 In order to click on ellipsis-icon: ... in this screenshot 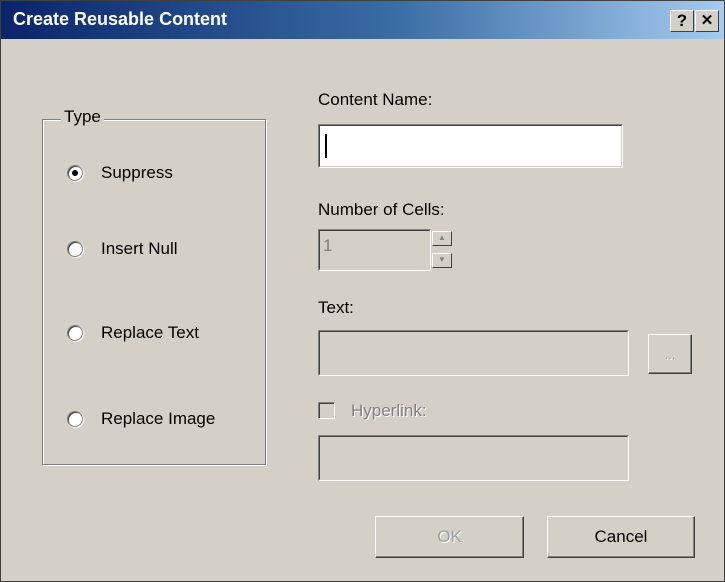, I will do `click(670, 354)`.